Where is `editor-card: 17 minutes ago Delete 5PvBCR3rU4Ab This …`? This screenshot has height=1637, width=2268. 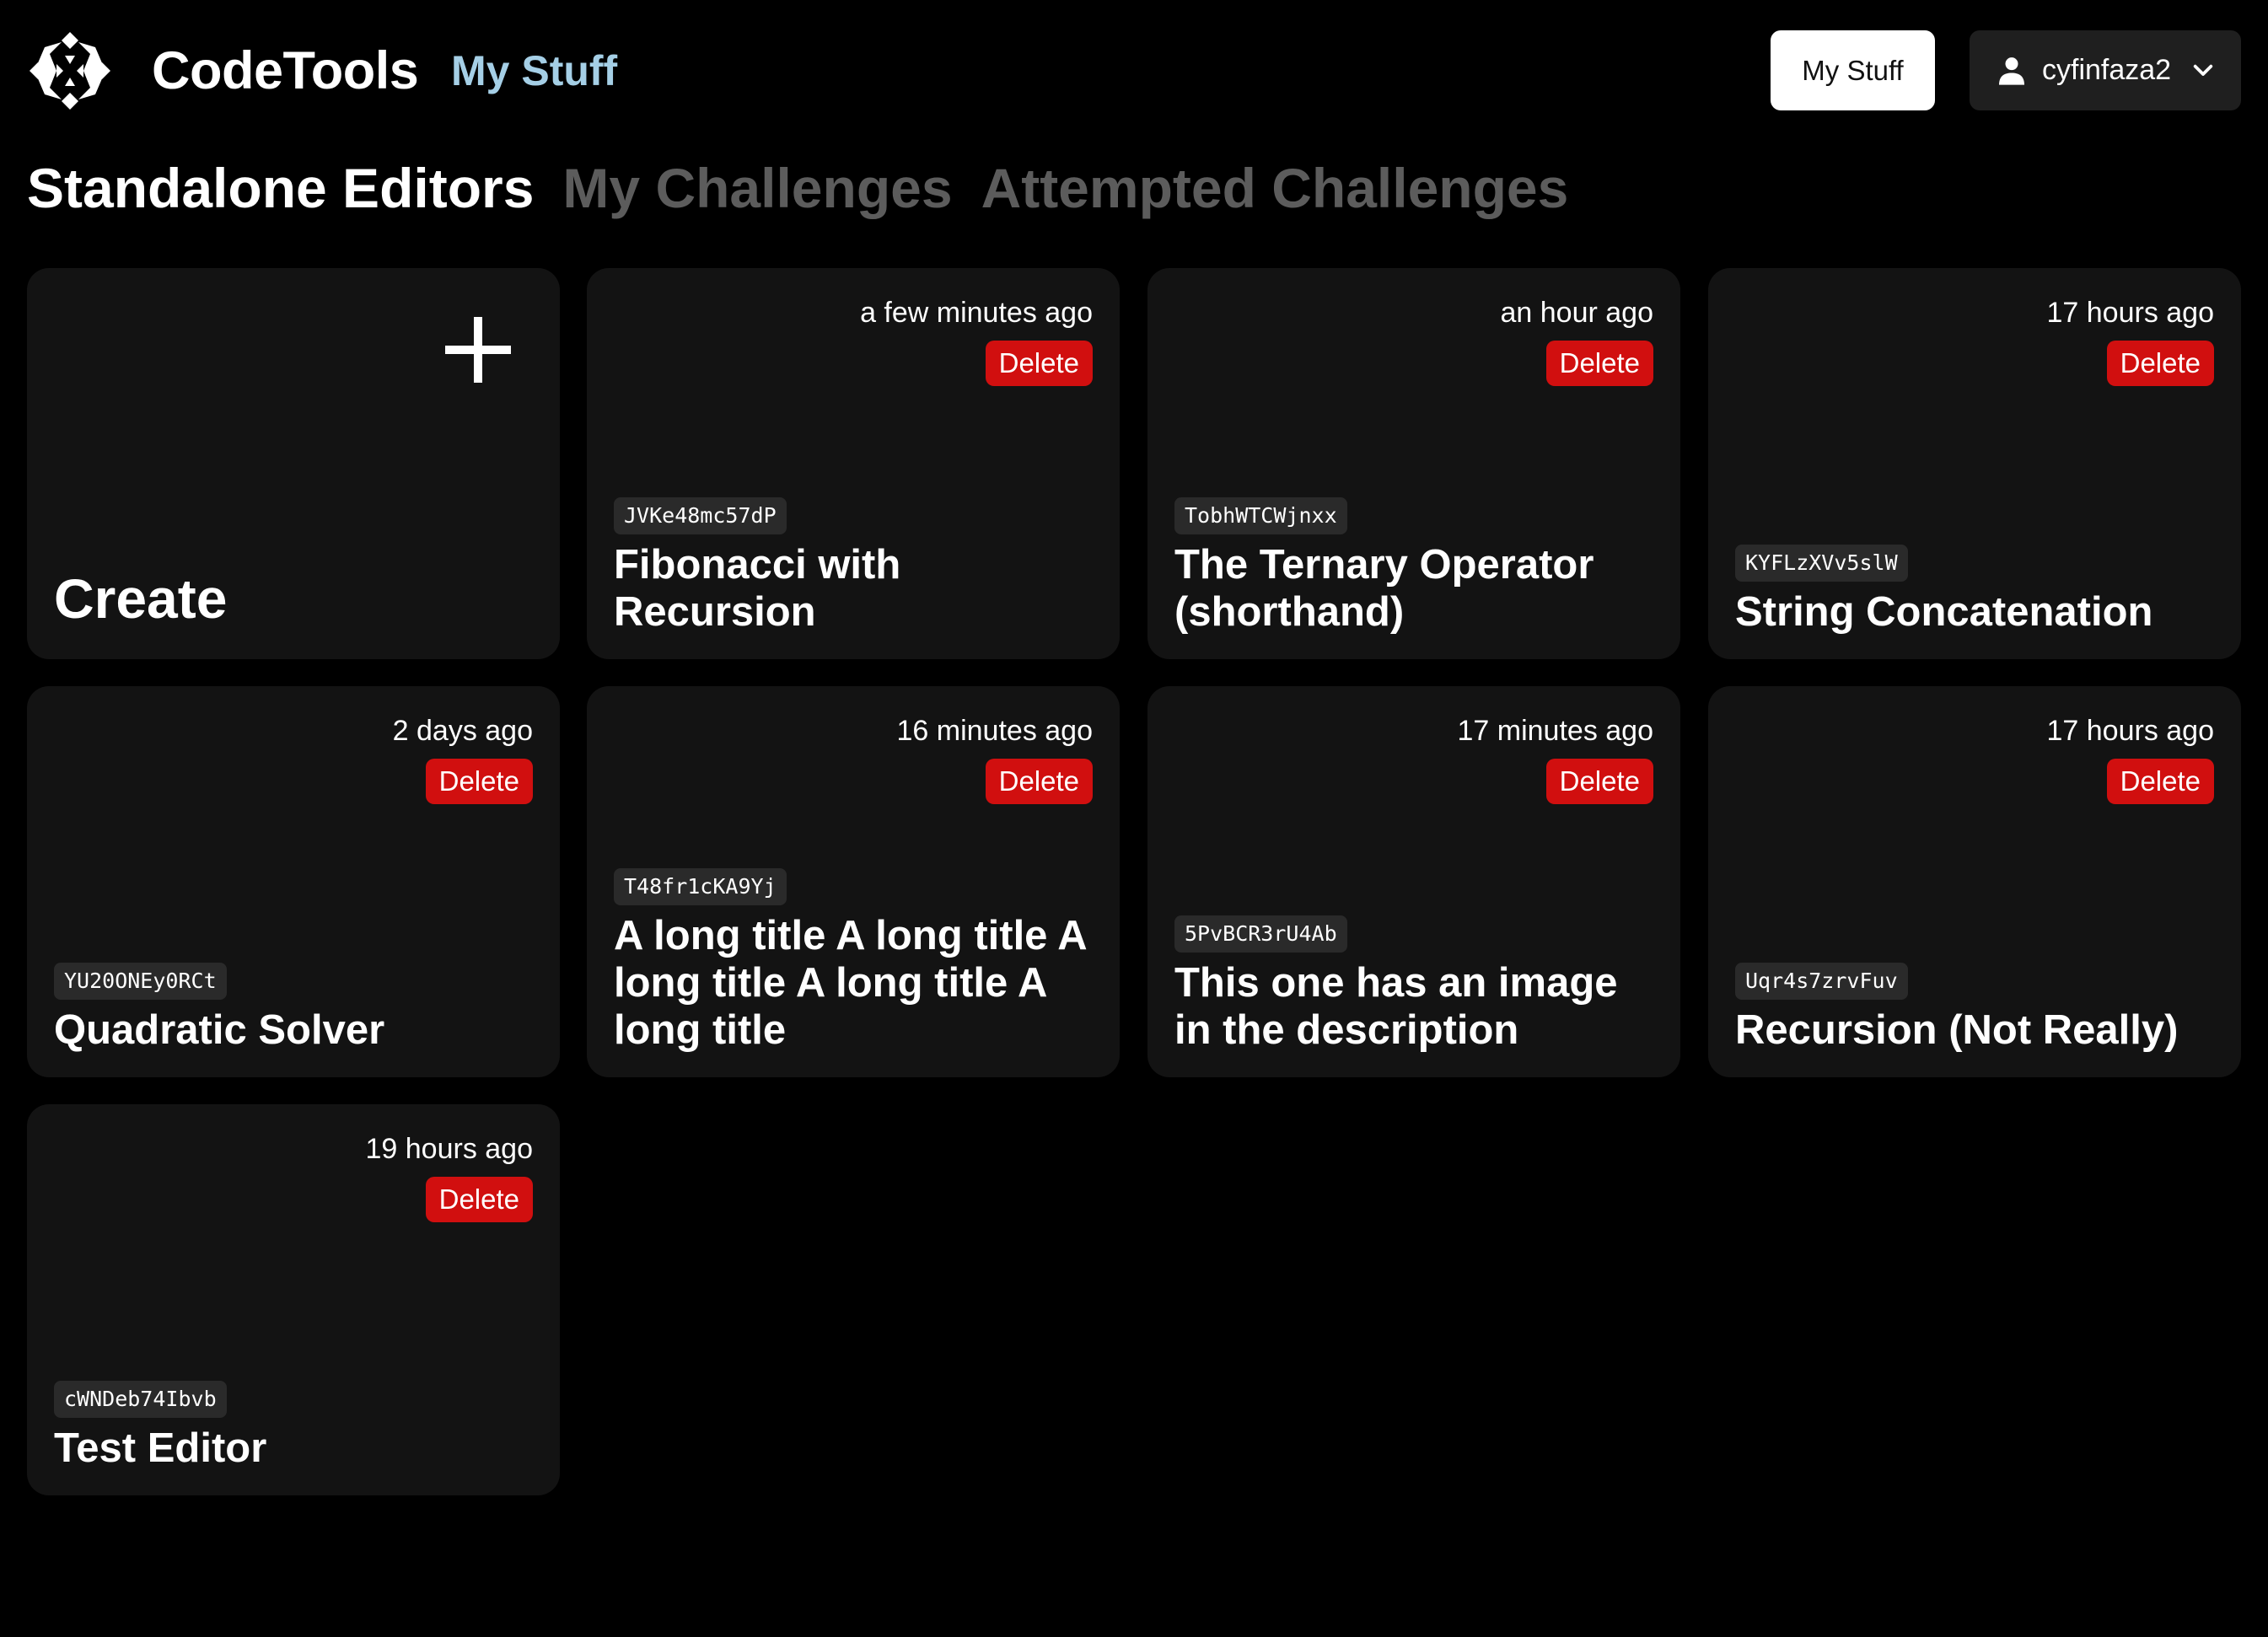 editor-card: 17 minutes ago Delete 5PvBCR3rU4Ab This … is located at coordinates (1413, 881).